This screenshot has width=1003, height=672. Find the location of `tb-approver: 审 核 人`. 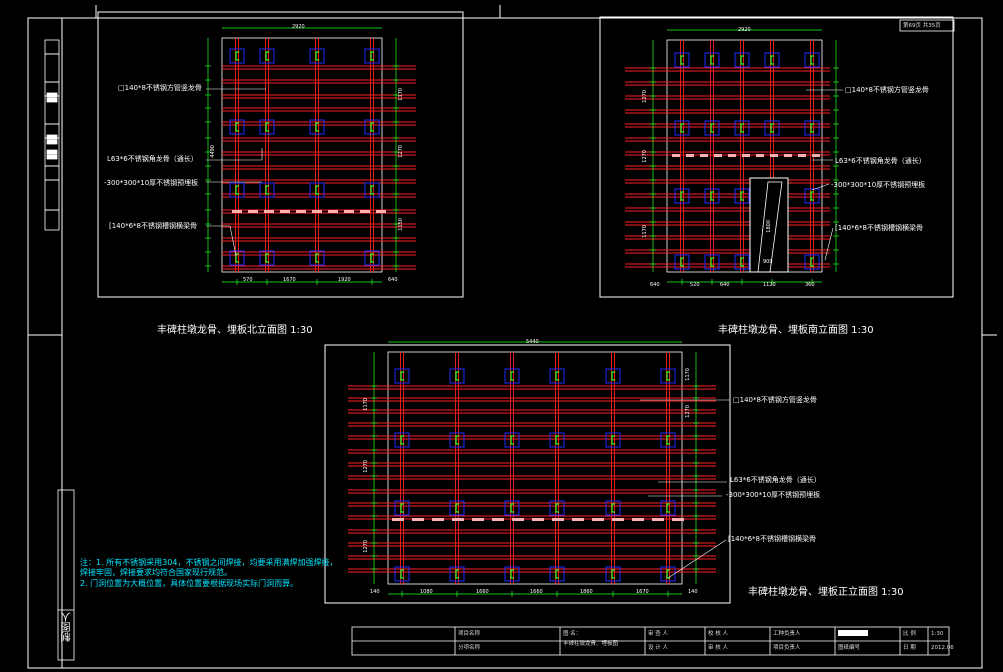

tb-approver: 审 核 人 is located at coordinates (718, 648).